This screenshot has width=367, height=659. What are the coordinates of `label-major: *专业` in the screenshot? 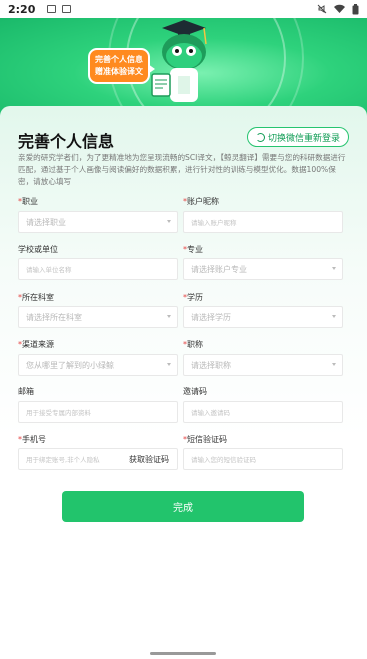 It's located at (193, 249).